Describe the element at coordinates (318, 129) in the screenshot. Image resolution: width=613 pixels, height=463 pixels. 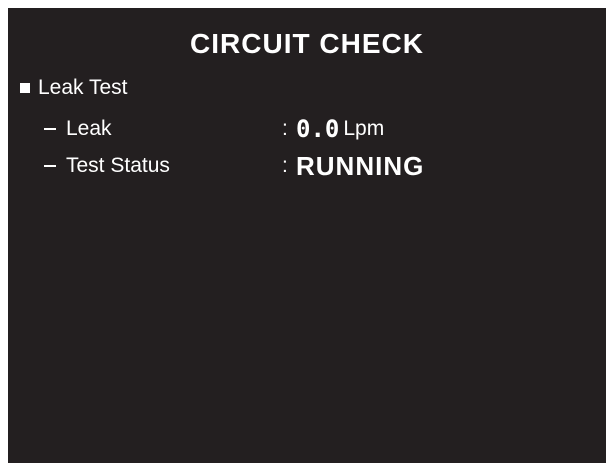
I see `leak-value: 0.0` at that location.